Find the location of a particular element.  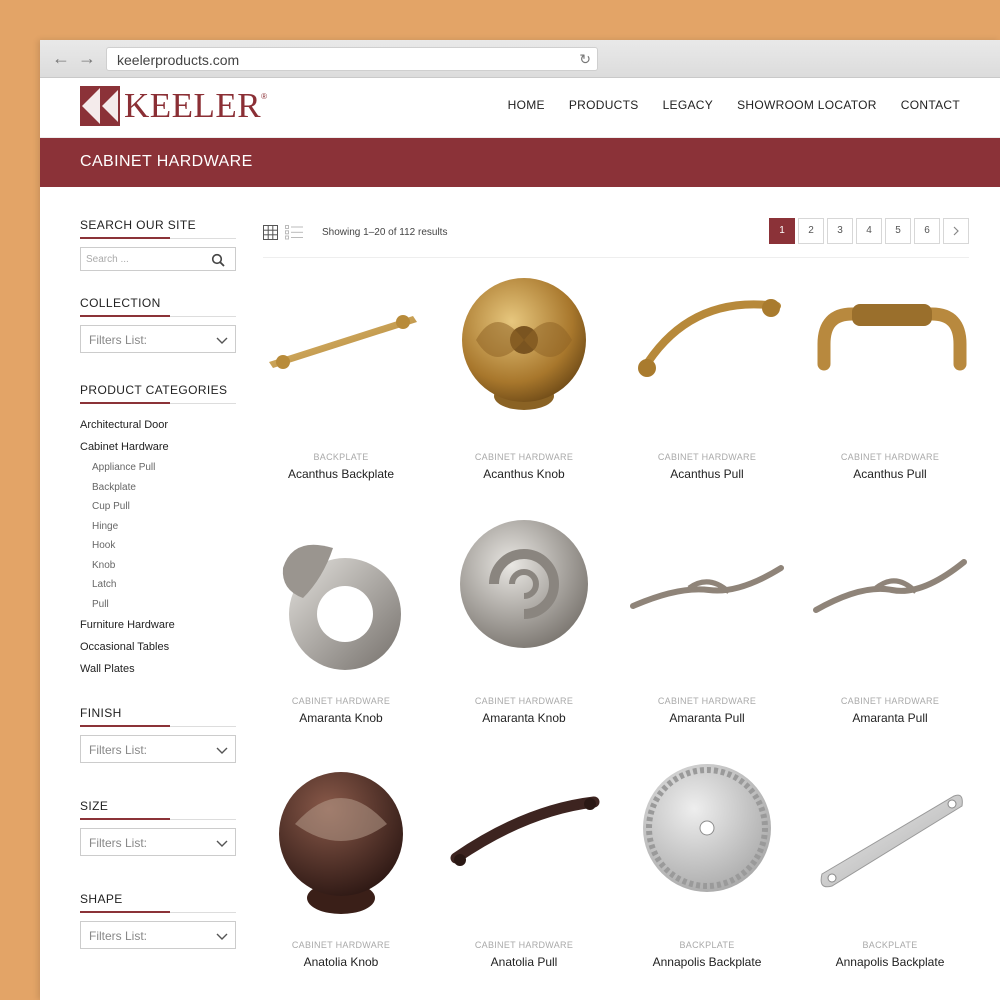

subcategory-knob: Knob is located at coordinates (158, 566).